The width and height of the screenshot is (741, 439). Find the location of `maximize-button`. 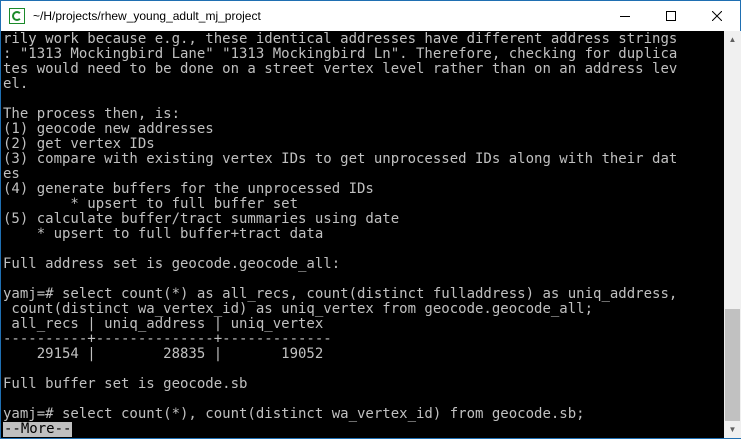

maximize-button is located at coordinates (671, 16).